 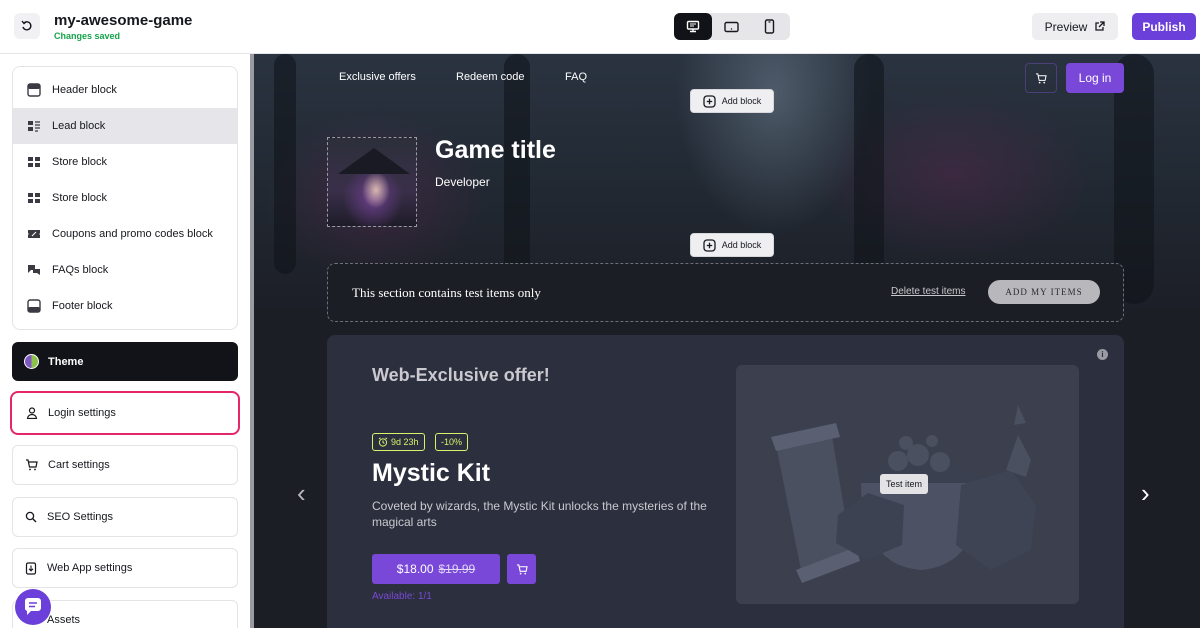 What do you see at coordinates (436, 569) in the screenshot?
I see `buy-button: $18.00 $19.99` at bounding box center [436, 569].